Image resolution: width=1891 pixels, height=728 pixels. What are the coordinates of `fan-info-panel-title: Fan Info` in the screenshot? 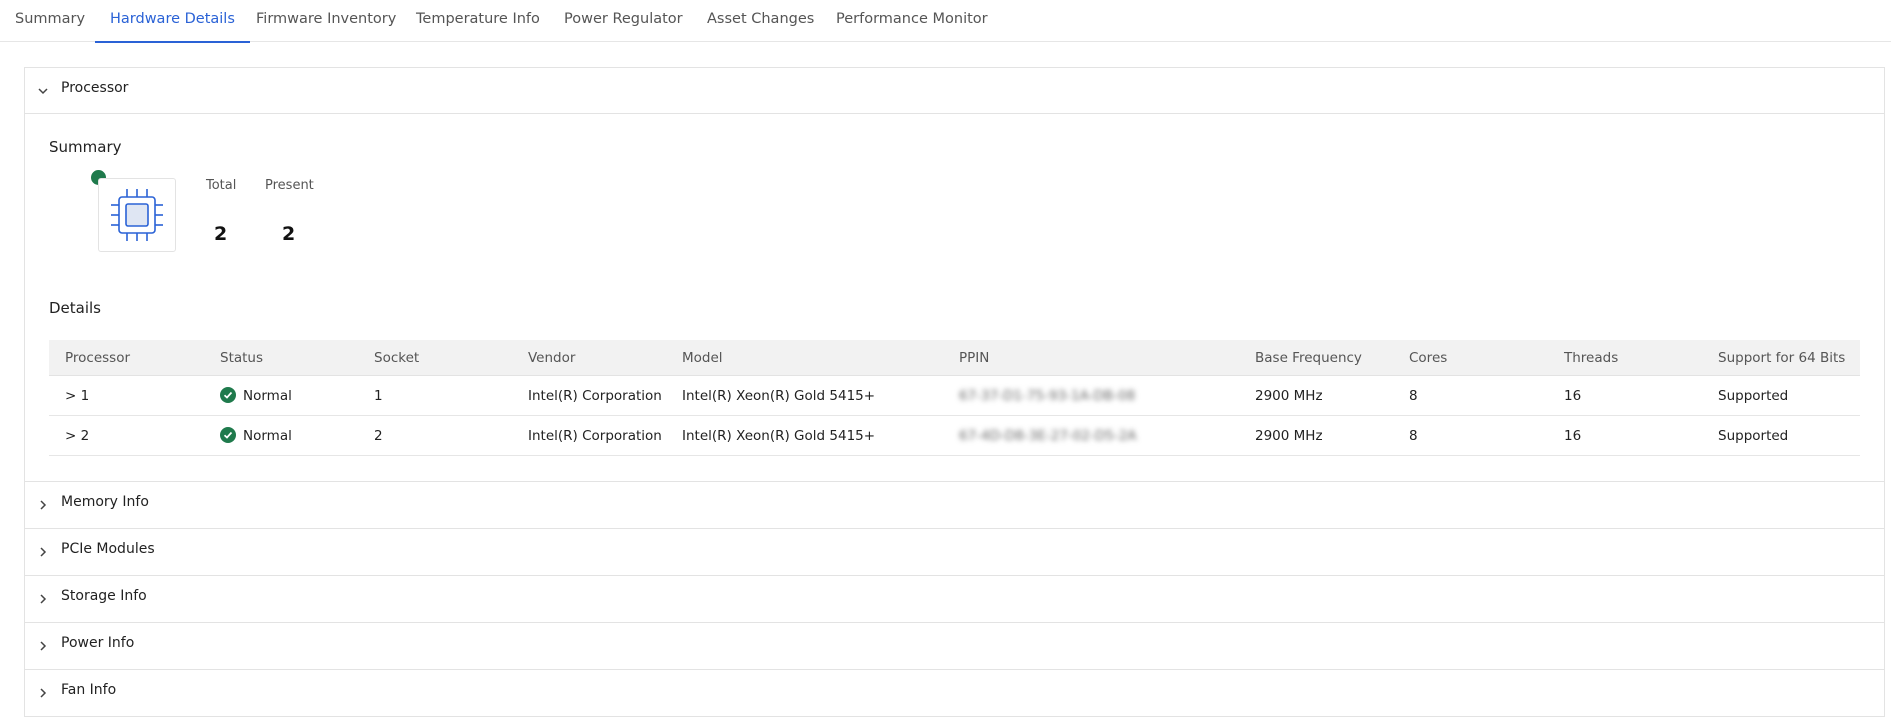 It's located at (89, 690).